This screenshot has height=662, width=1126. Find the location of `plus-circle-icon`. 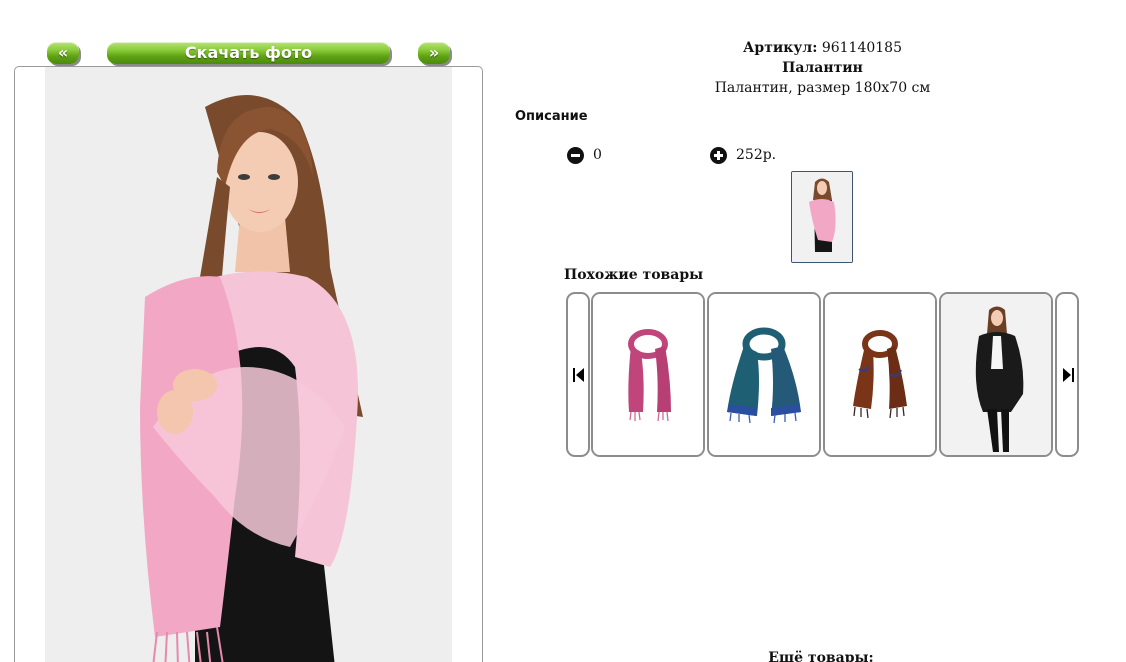

plus-circle-icon is located at coordinates (718, 155).